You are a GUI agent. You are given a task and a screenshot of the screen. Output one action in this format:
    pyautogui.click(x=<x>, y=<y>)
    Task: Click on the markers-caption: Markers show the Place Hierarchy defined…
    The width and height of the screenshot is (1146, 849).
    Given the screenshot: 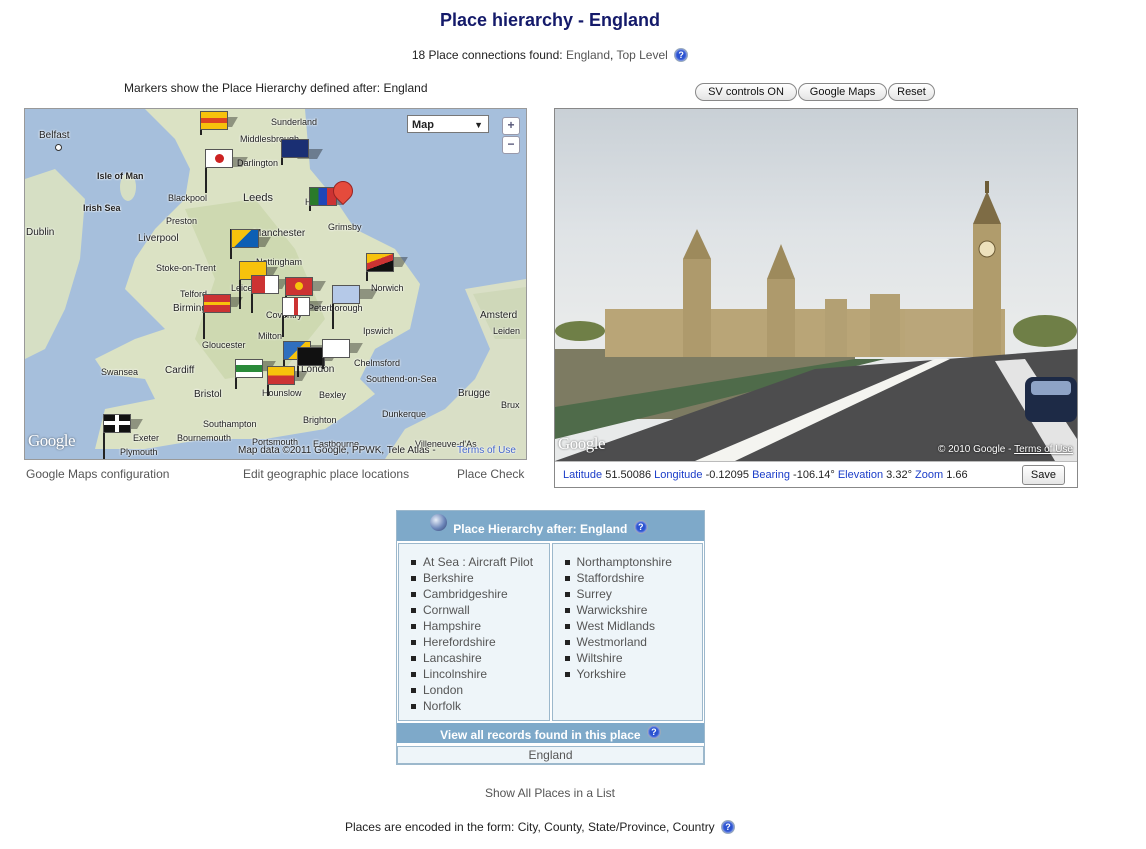 What is the action you would take?
    pyautogui.click(x=276, y=88)
    